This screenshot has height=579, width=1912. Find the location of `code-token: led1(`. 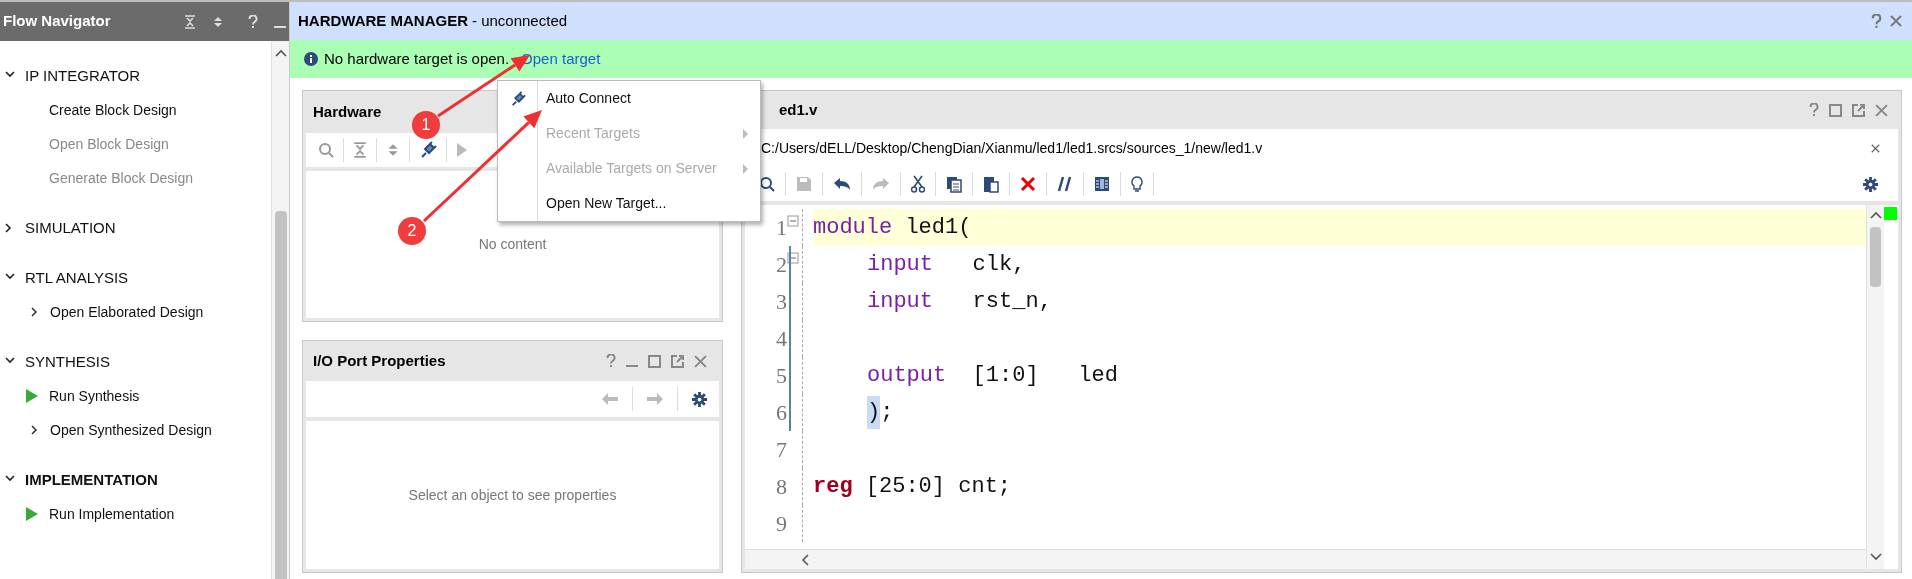

code-token: led1( is located at coordinates (938, 228).